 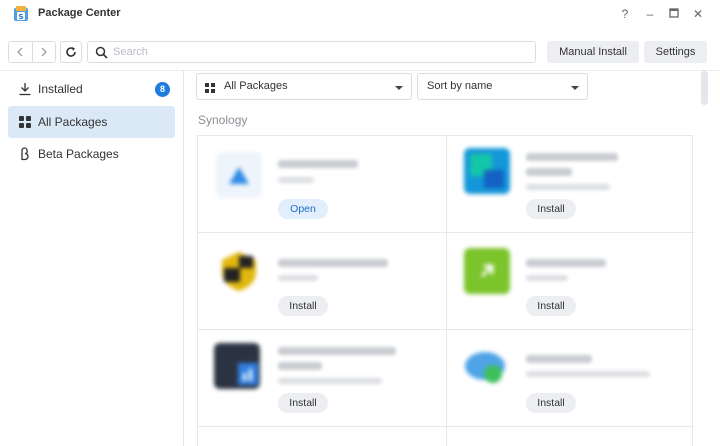 What do you see at coordinates (360, 15) in the screenshot?
I see `title-bar: S Package Center ? – ✕` at bounding box center [360, 15].